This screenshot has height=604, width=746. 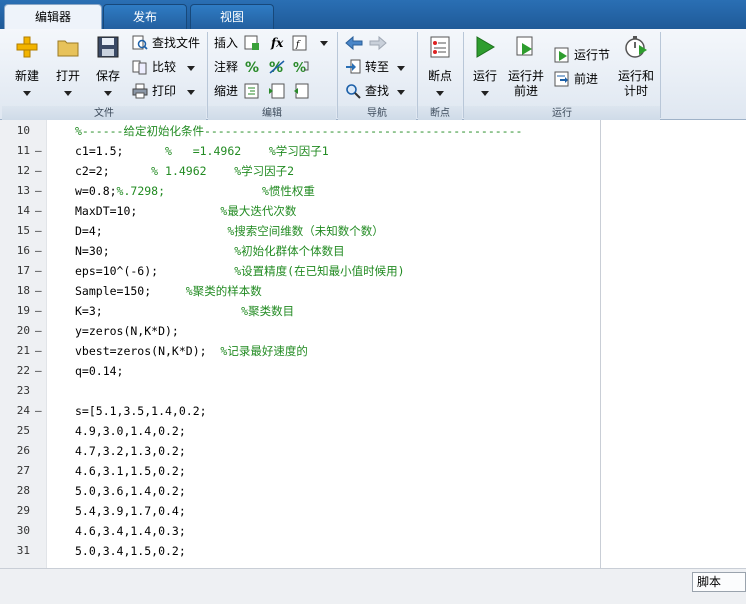 I want to click on code-line: 5.4,3.9,1.7,0.4;, so click(x=130, y=511).